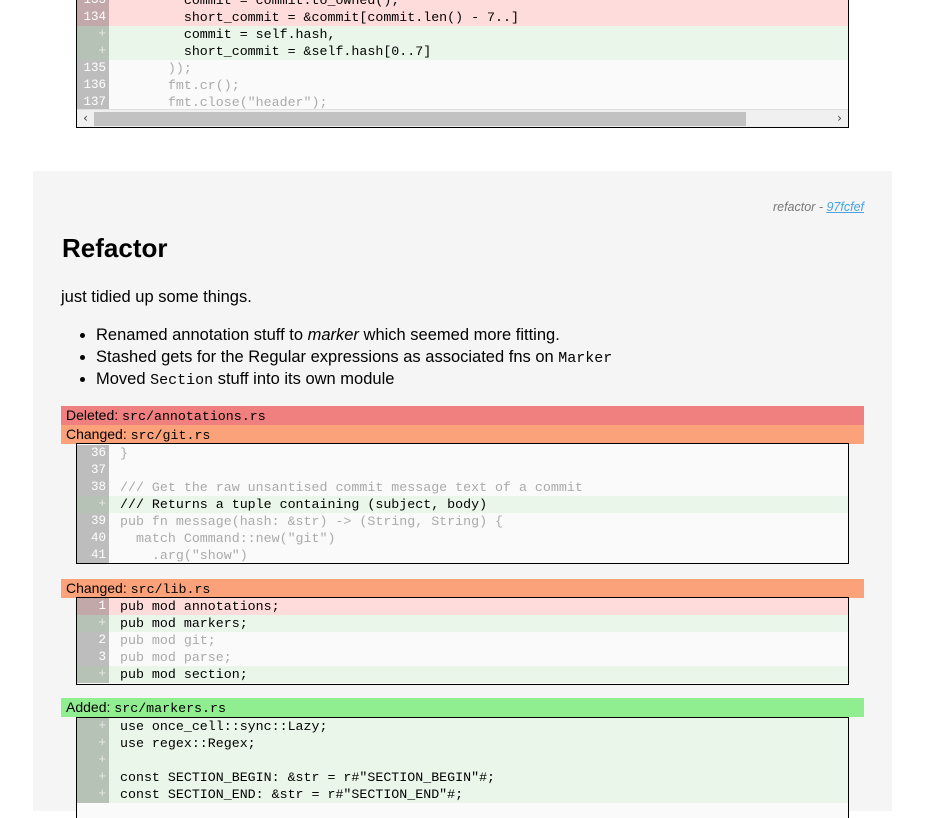 This screenshot has height=818, width=927. Describe the element at coordinates (93, 487) in the screenshot. I see `line-number: 38` at that location.